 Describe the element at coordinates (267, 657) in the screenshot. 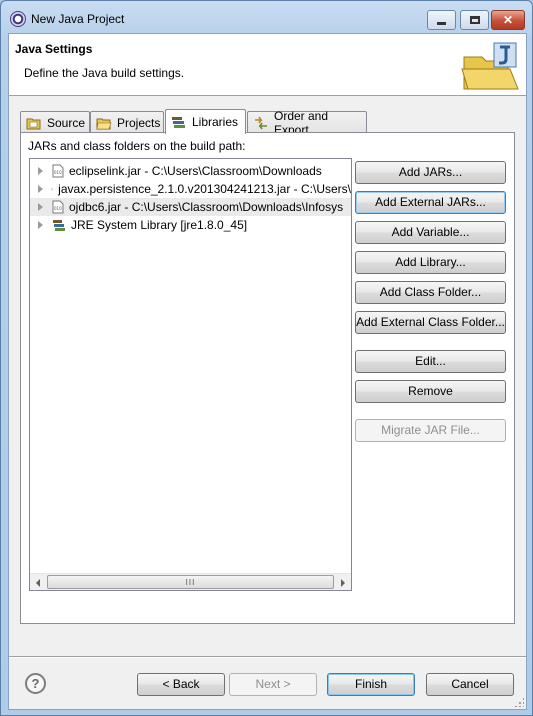

I see `footer-separator` at that location.